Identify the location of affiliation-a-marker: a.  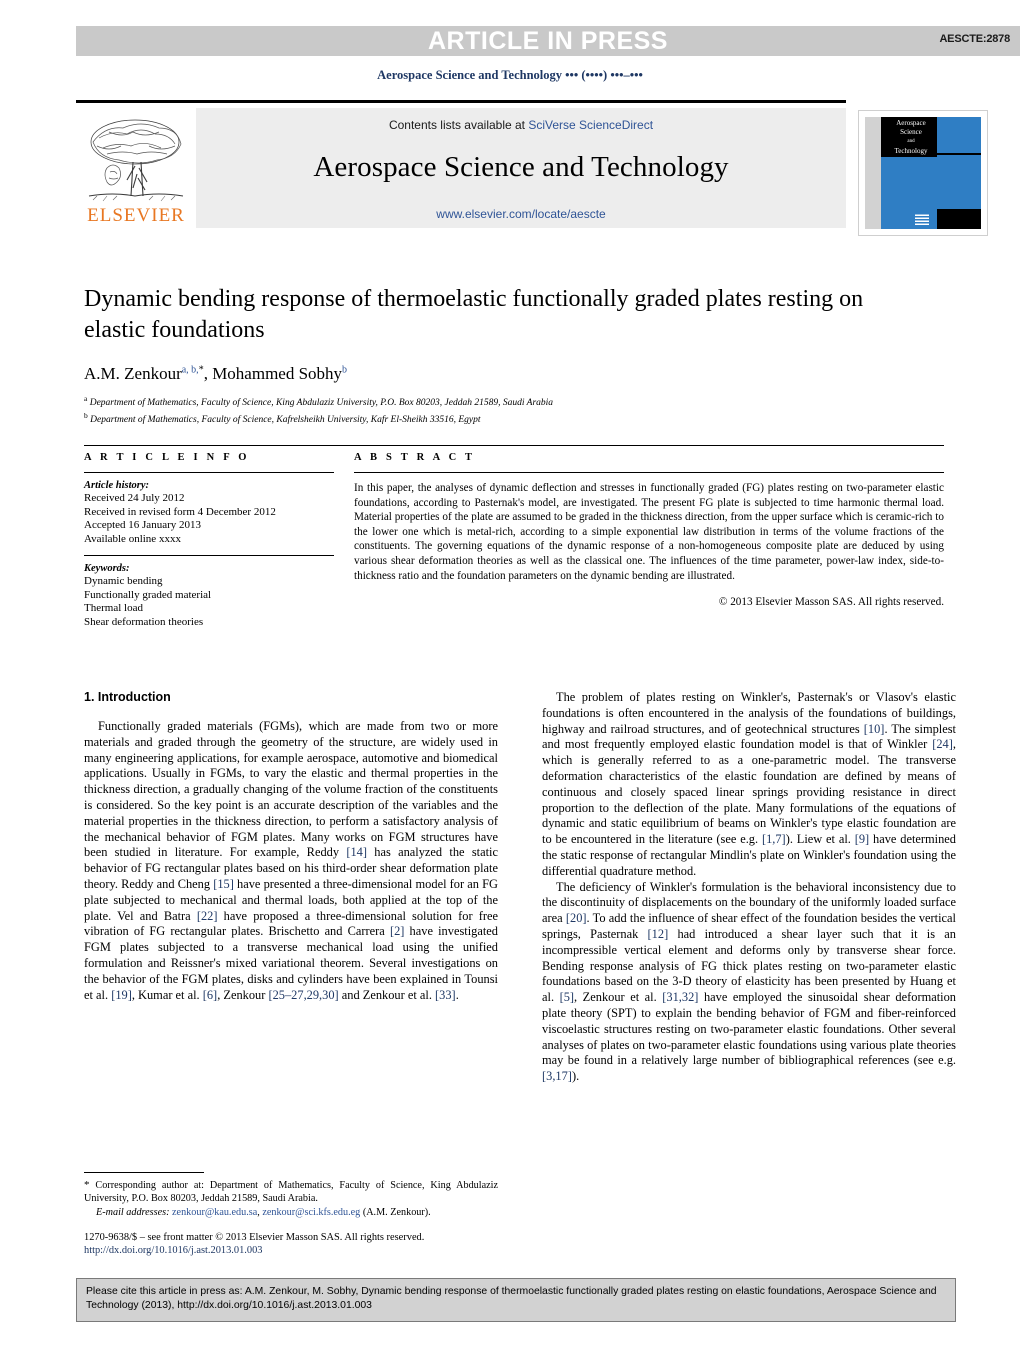
(86, 398).